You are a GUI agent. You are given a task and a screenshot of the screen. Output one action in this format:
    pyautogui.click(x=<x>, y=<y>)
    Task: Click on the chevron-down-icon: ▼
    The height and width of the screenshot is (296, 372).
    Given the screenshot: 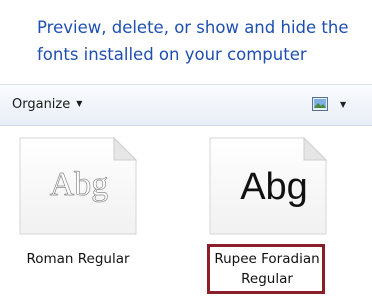 What is the action you would take?
    pyautogui.click(x=79, y=103)
    